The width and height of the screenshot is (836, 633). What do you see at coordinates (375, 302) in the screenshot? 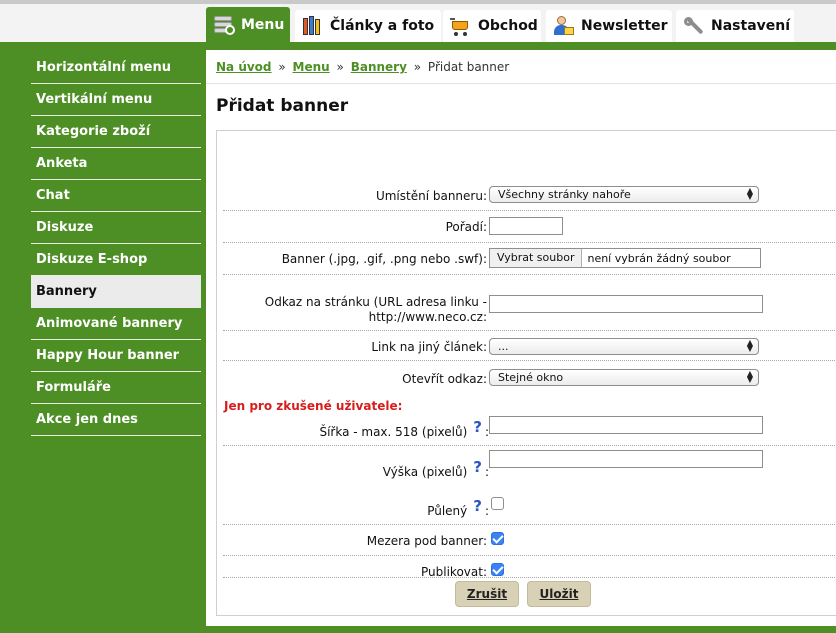
I see `link-url-label-line1: Odkaz na stránku (URL adresa linku -` at bounding box center [375, 302].